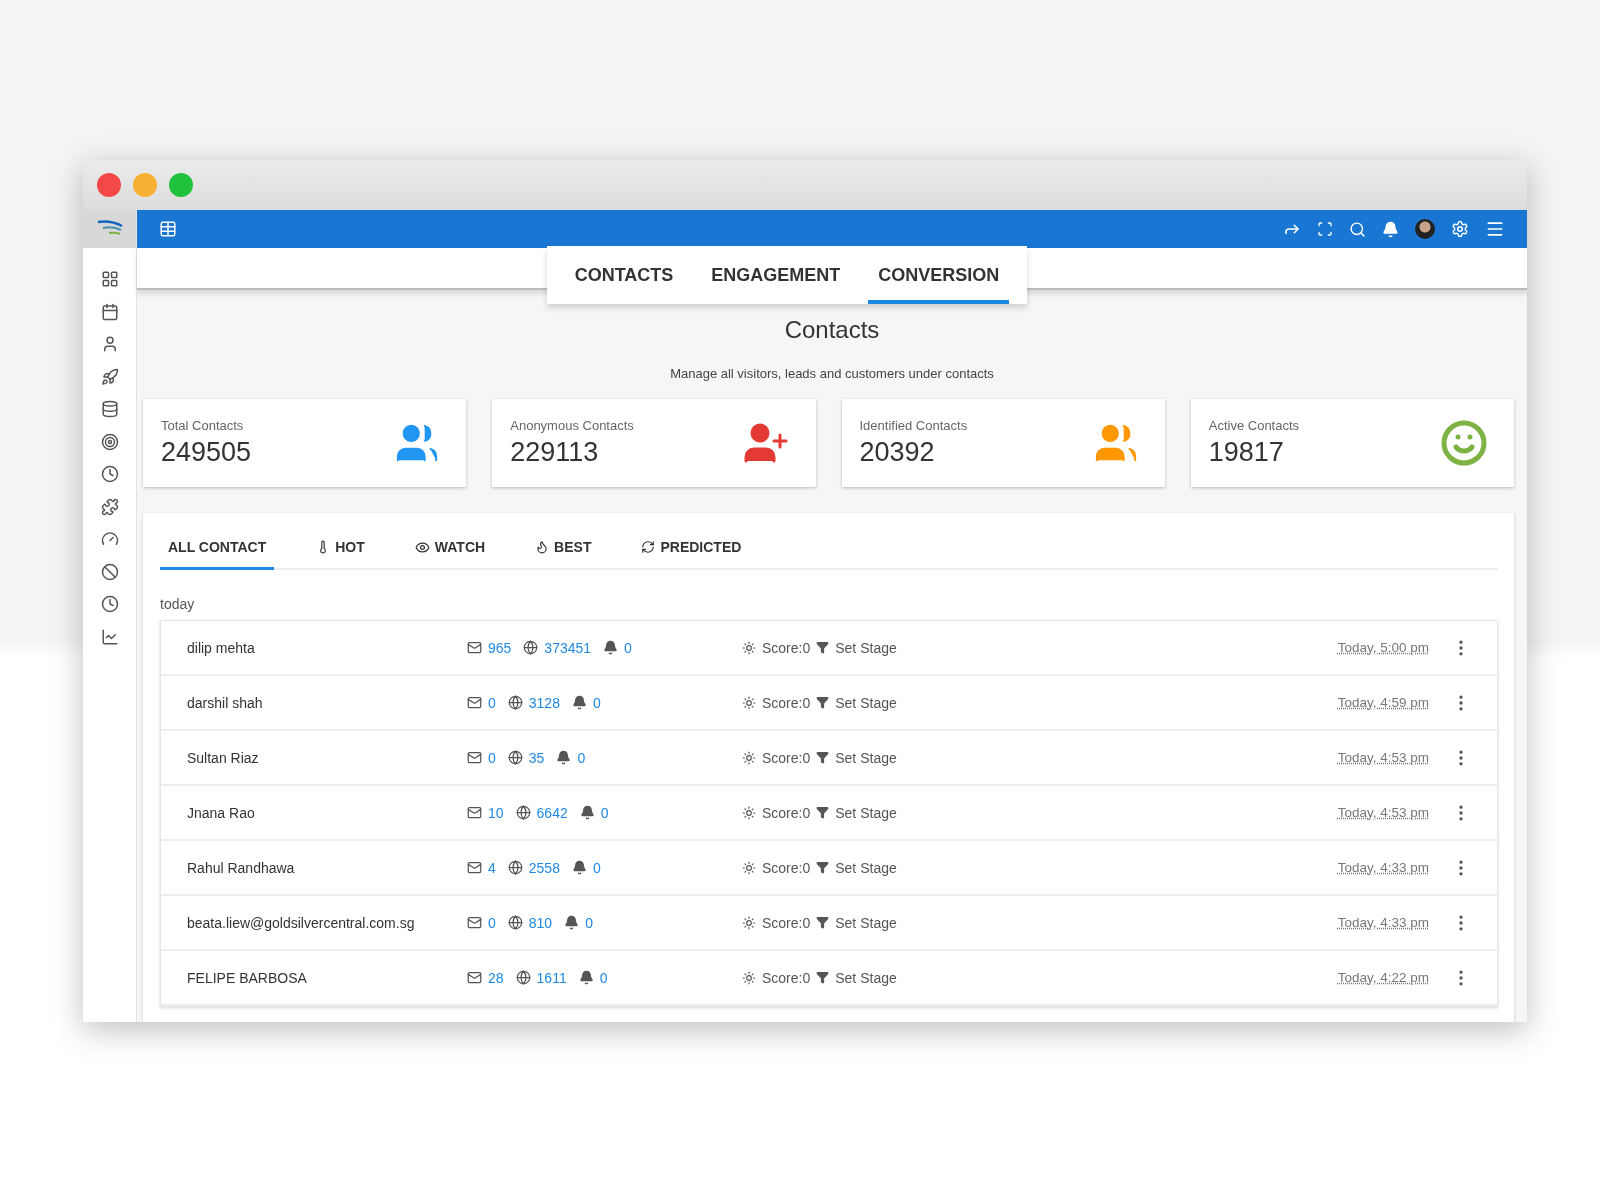  Describe the element at coordinates (572, 425) in the screenshot. I see `stat-label: Anonymous Contacts` at that location.